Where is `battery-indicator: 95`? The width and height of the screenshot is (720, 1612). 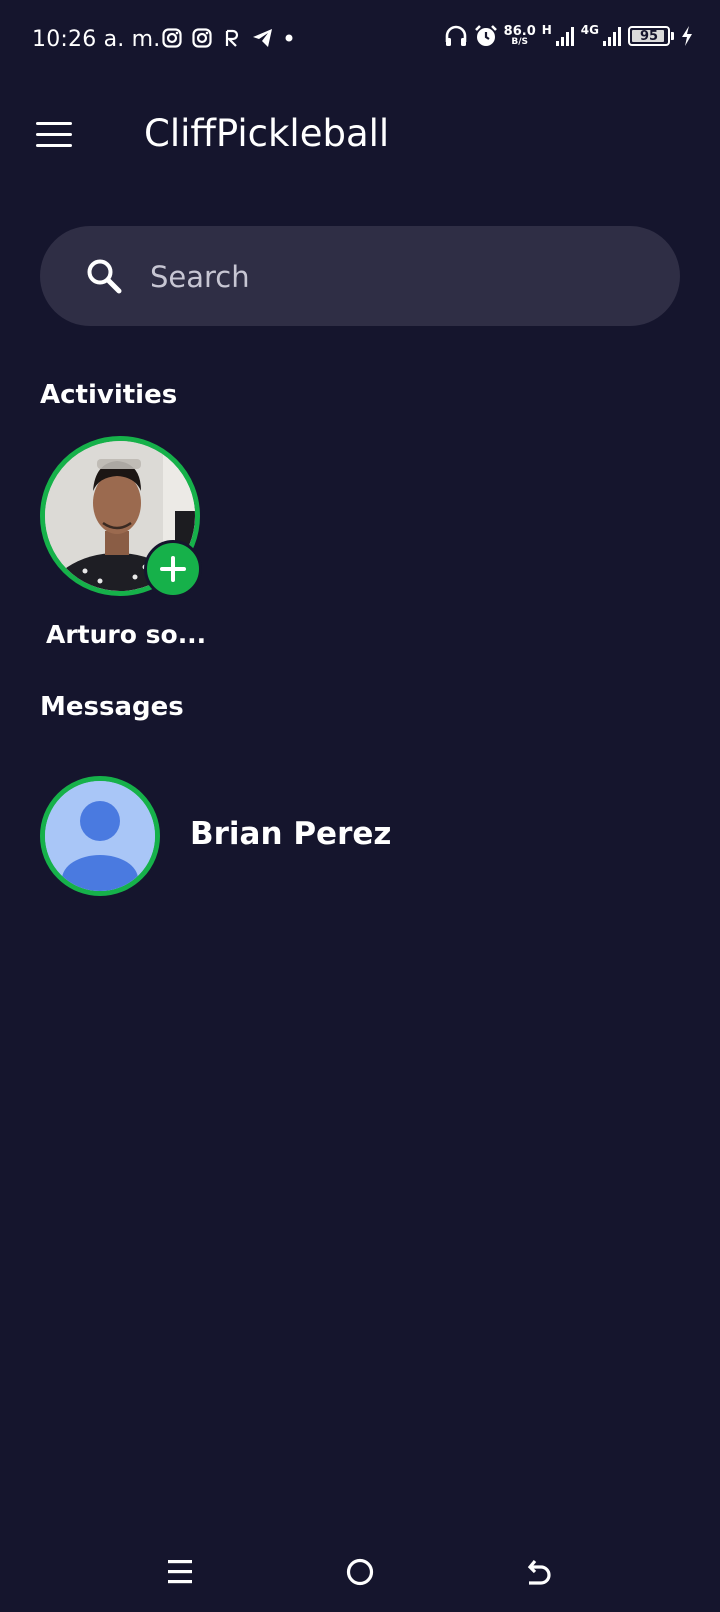
battery-indicator: 95 is located at coordinates (649, 36).